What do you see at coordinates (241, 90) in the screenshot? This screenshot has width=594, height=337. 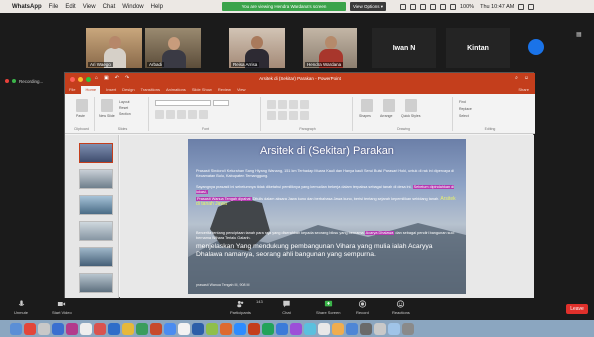 I see `tab-view: View` at bounding box center [241, 90].